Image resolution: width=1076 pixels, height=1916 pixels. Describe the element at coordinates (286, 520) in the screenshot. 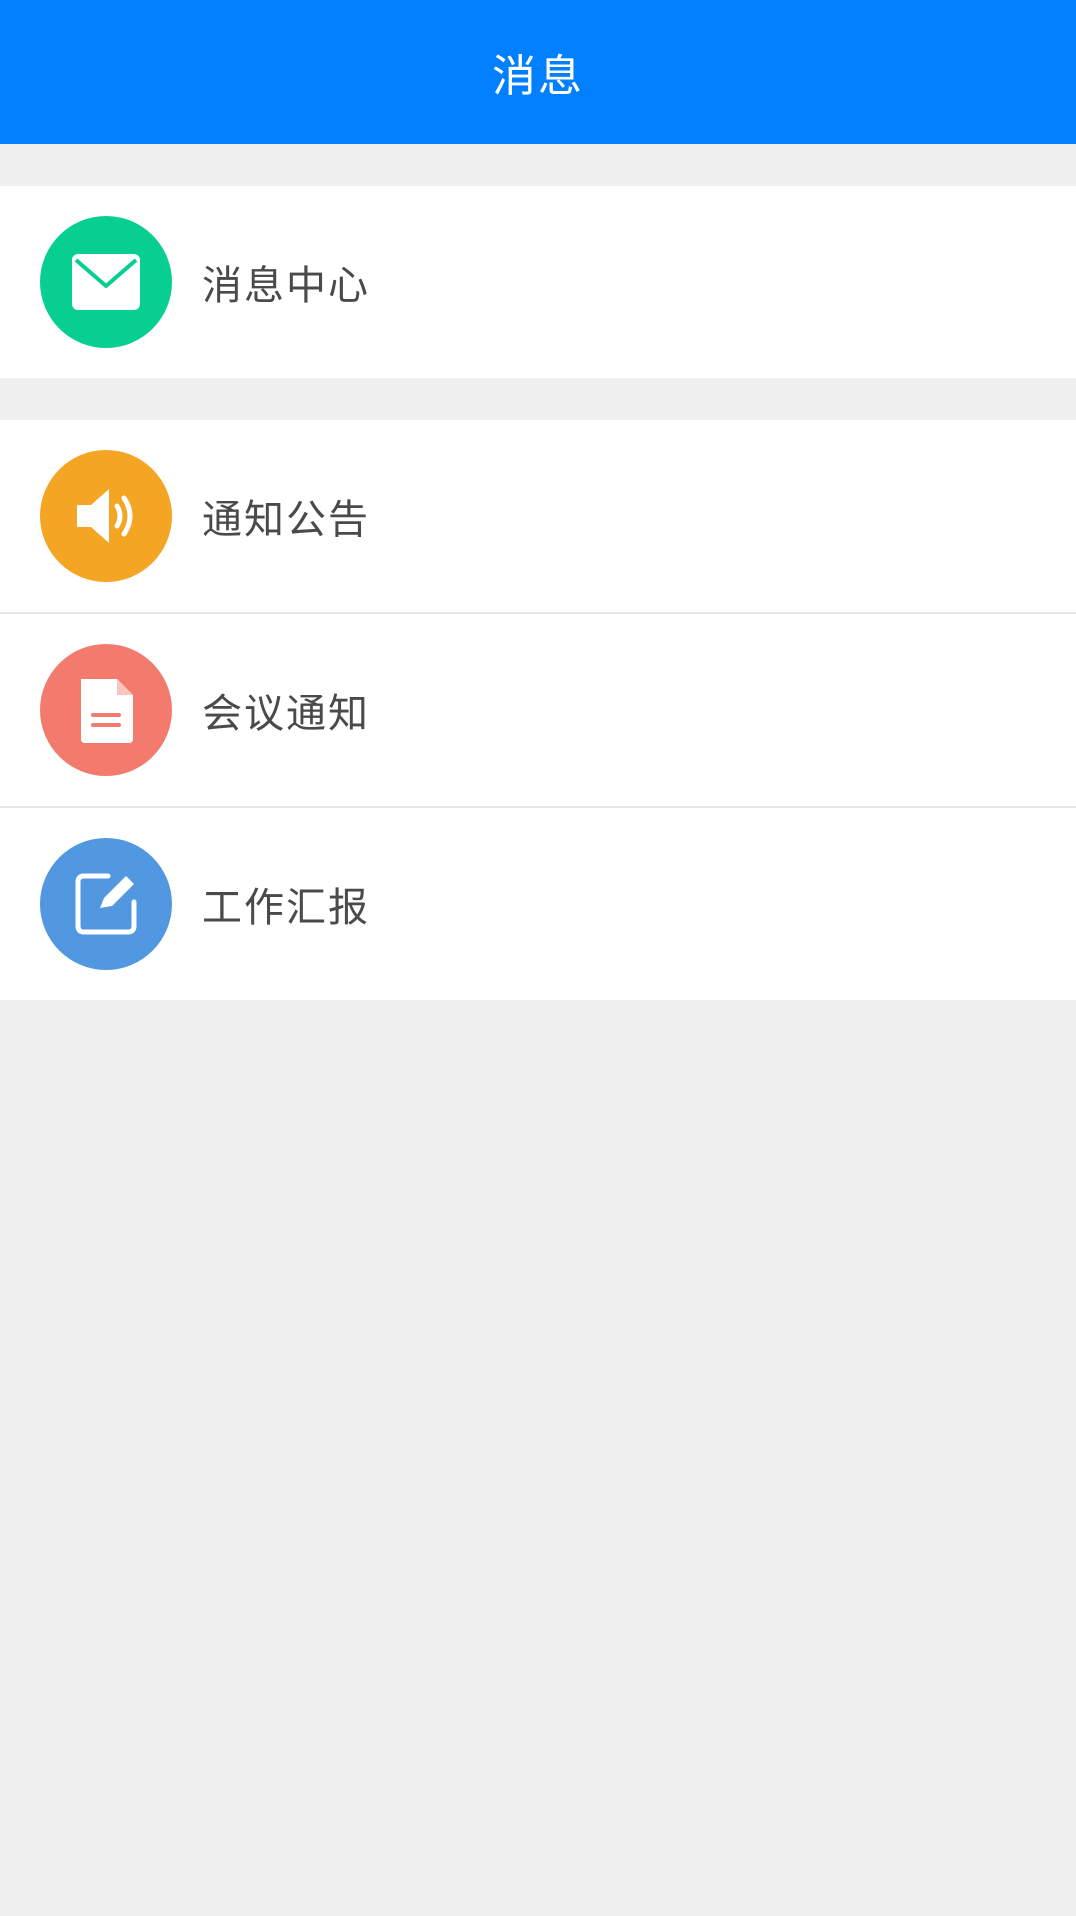

I see `item-label: 通知公告` at that location.